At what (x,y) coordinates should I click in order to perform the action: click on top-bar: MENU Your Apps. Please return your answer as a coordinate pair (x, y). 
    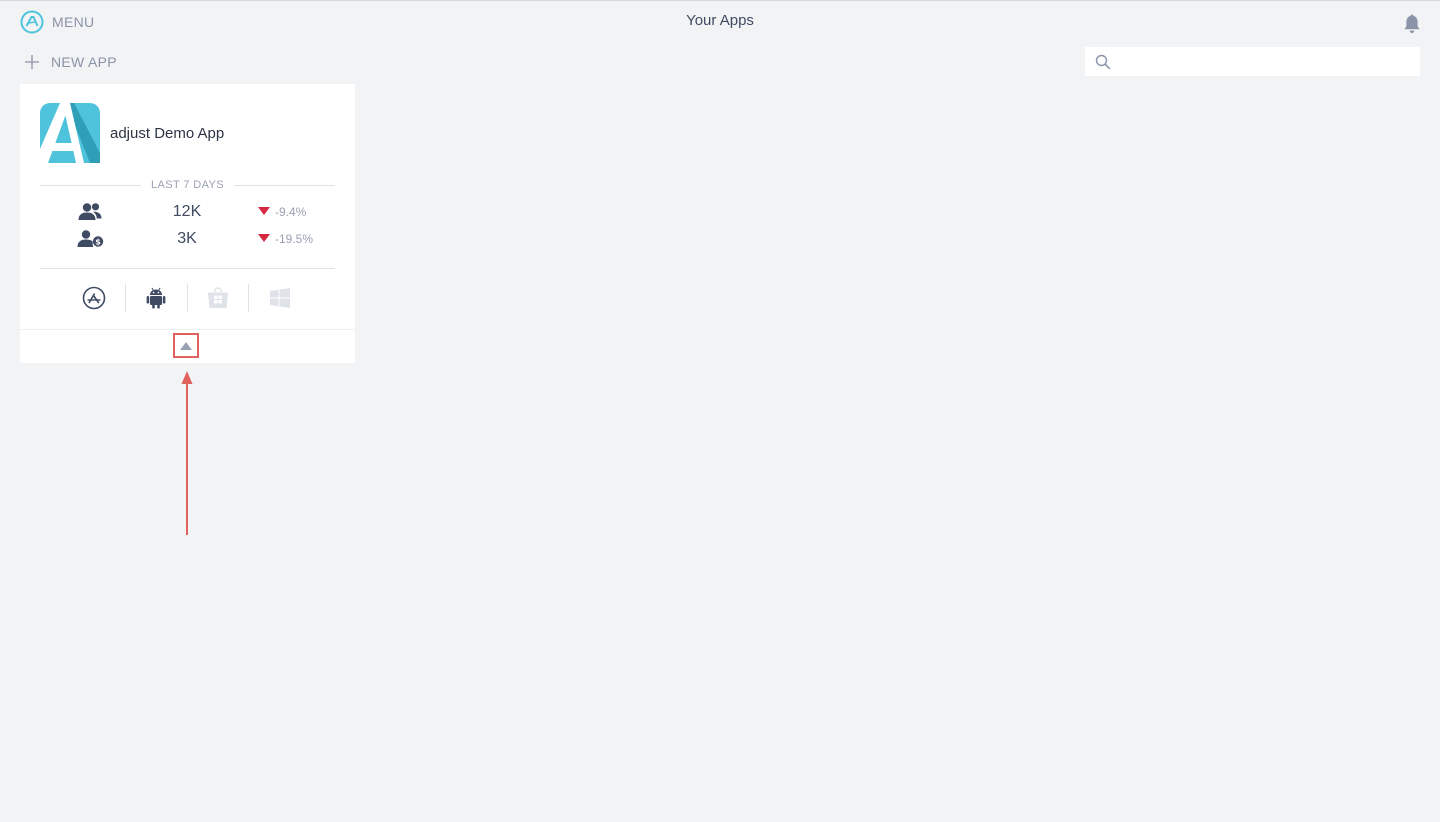
    Looking at the image, I should click on (720, 21).